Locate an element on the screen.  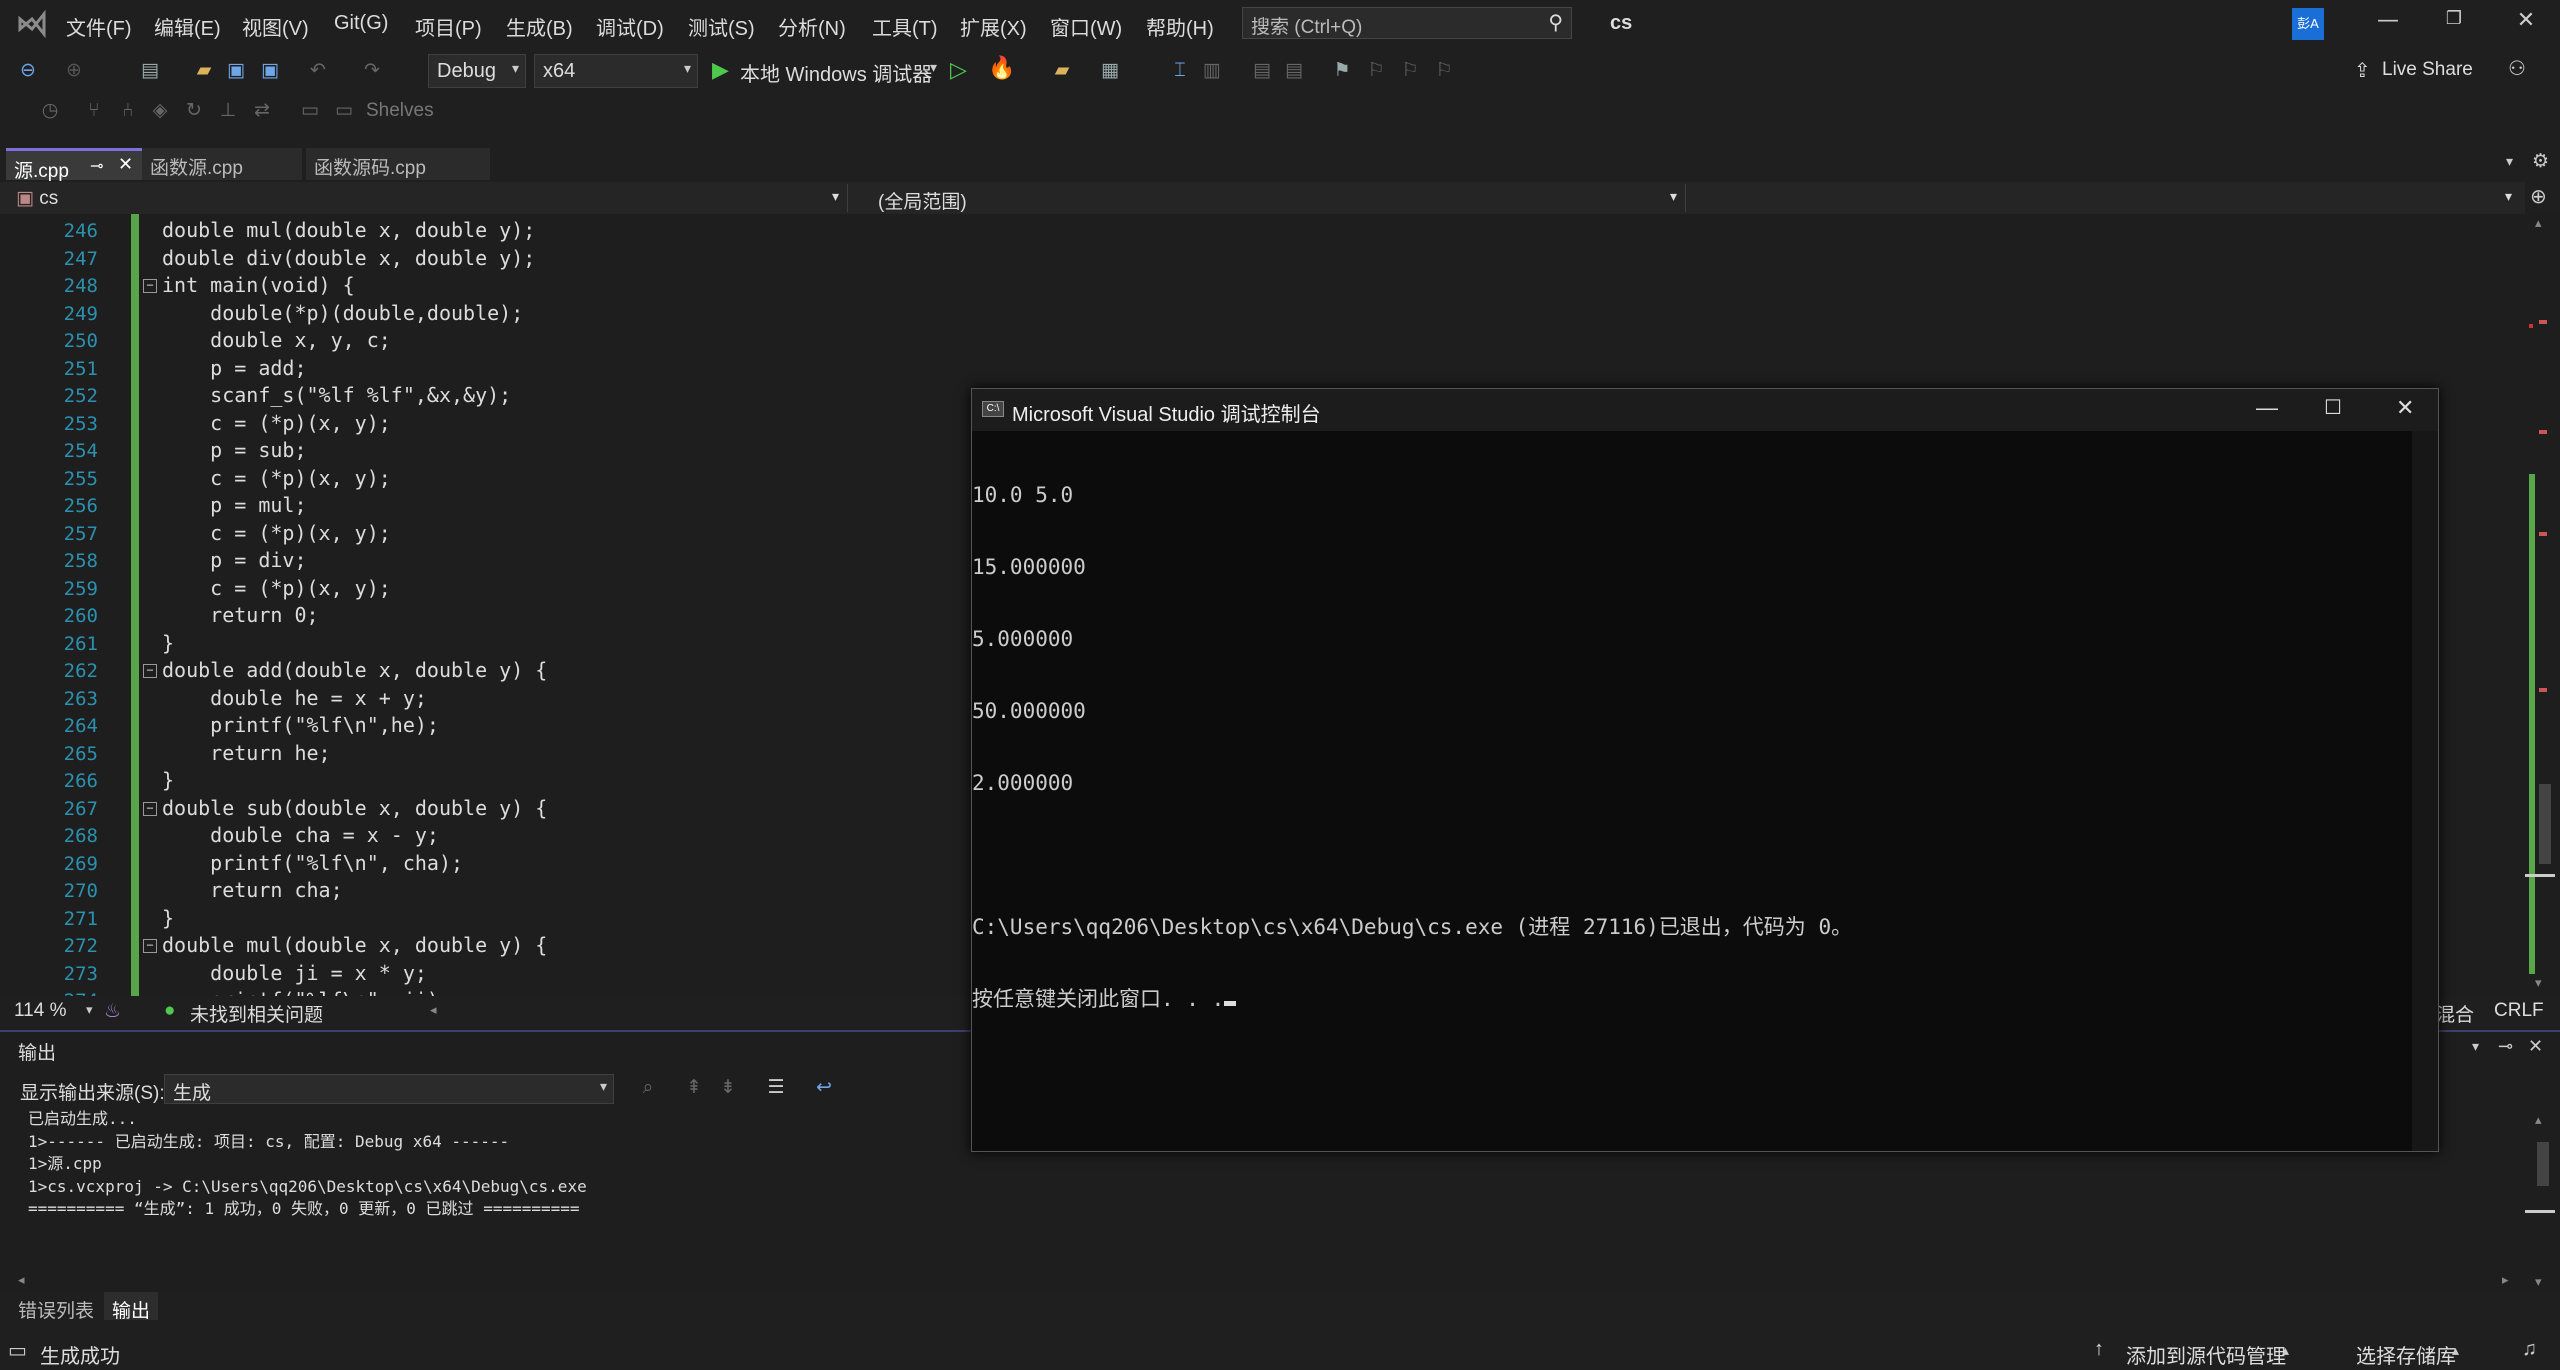
scroll-up-icon: ▴ is located at coordinates (2538, 1120).